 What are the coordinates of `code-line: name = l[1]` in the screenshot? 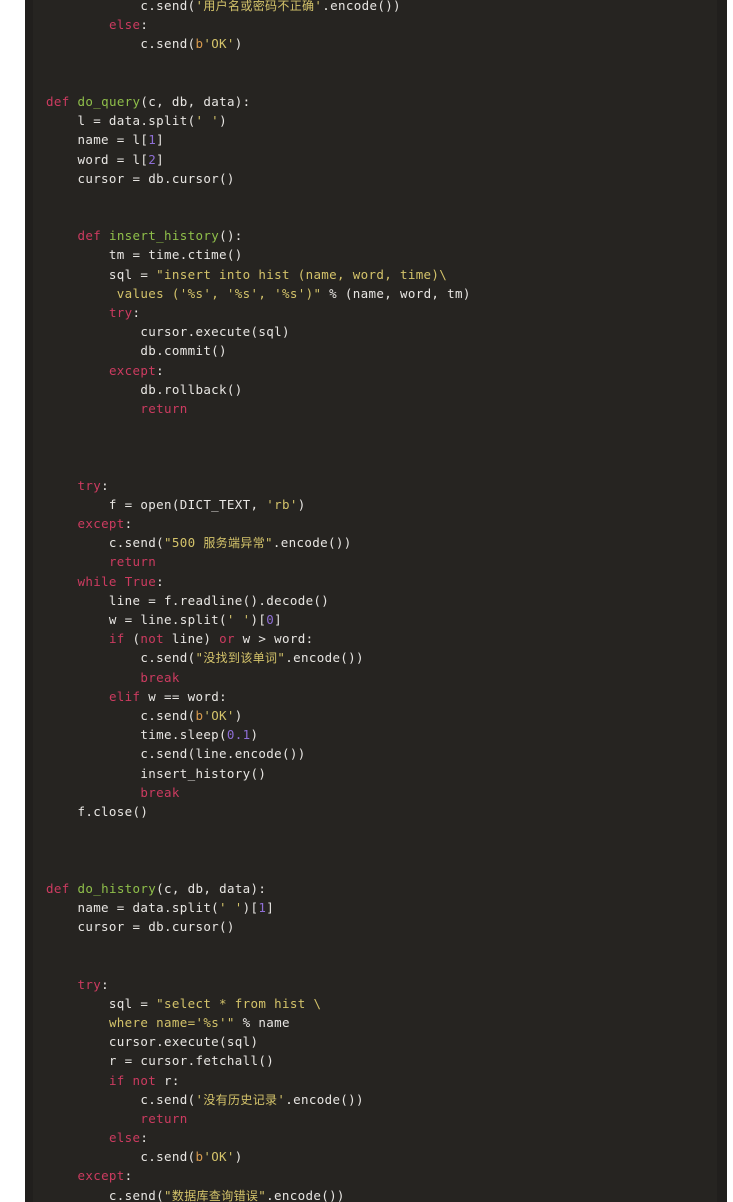 It's located at (381, 139).